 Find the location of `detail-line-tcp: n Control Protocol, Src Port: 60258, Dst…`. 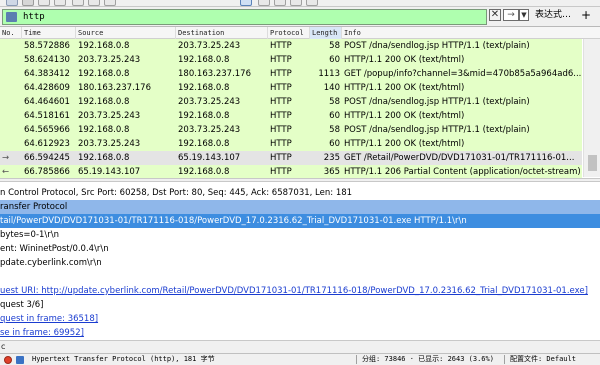

detail-line-tcp: n Control Protocol, Src Port: 60258, Dst… is located at coordinates (300, 193).